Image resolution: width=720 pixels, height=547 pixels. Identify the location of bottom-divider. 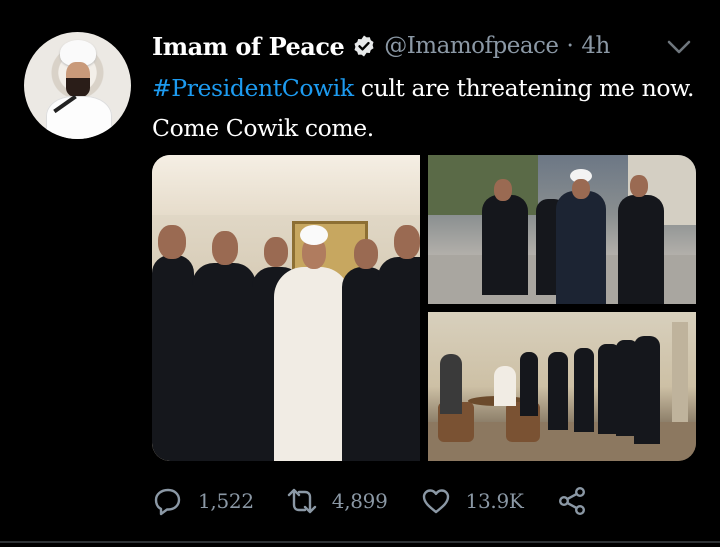
(360, 542).